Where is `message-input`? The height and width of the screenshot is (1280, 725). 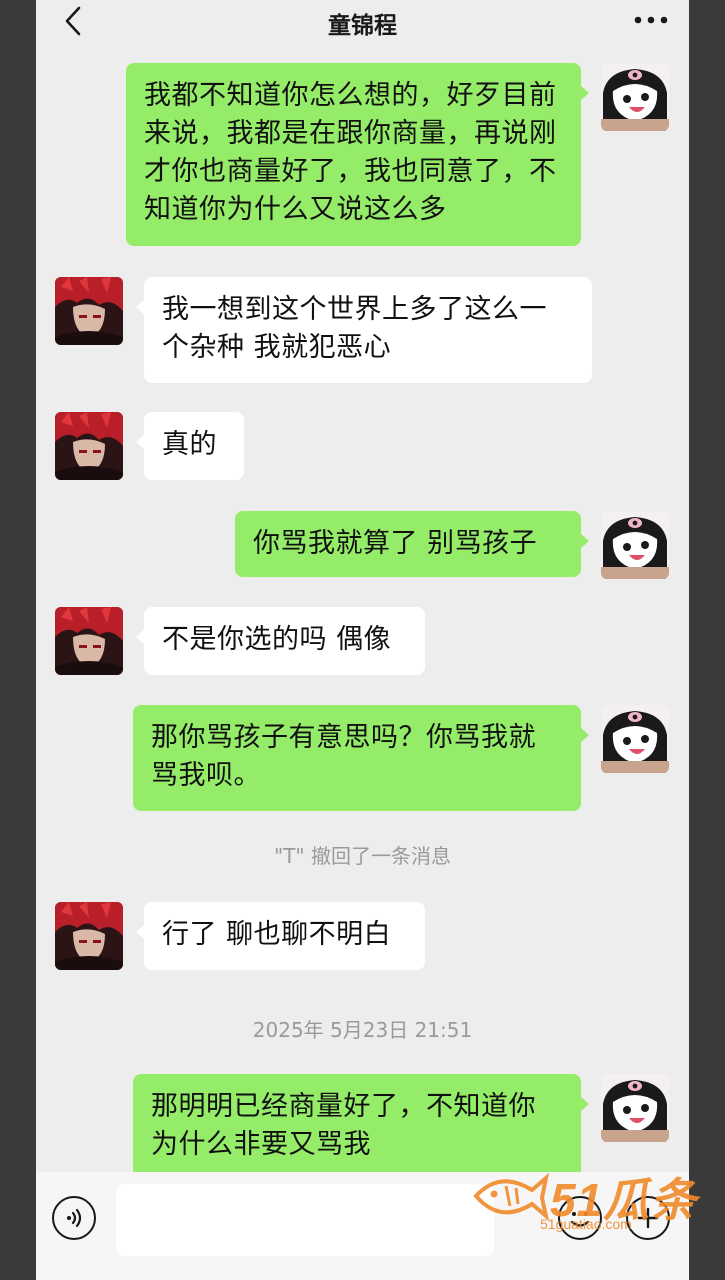
message-input is located at coordinates (305, 1220).